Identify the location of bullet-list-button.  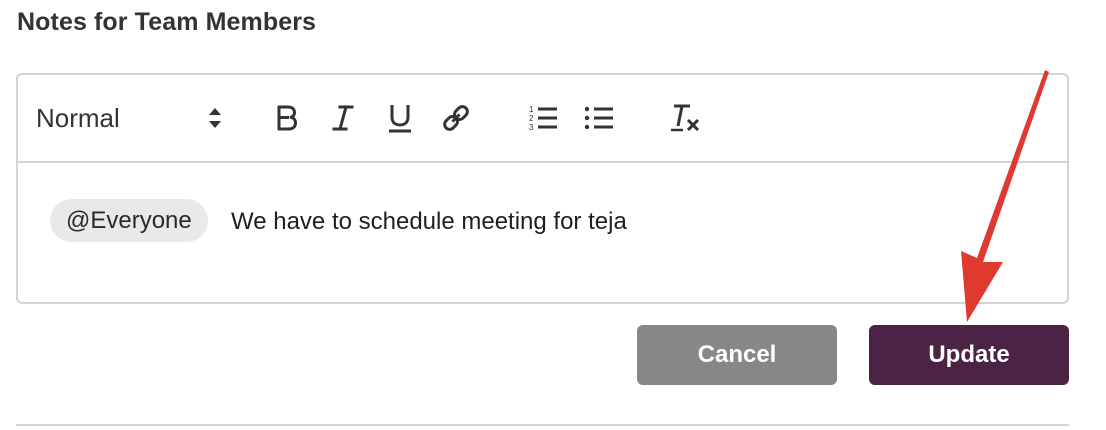
(599, 118).